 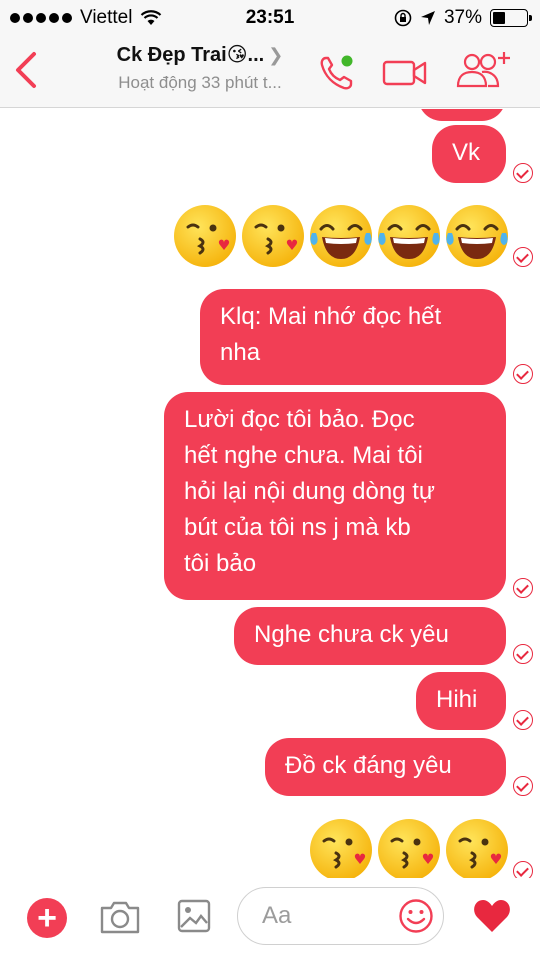 What do you see at coordinates (457, 699) in the screenshot?
I see `message-text: Hihi` at bounding box center [457, 699].